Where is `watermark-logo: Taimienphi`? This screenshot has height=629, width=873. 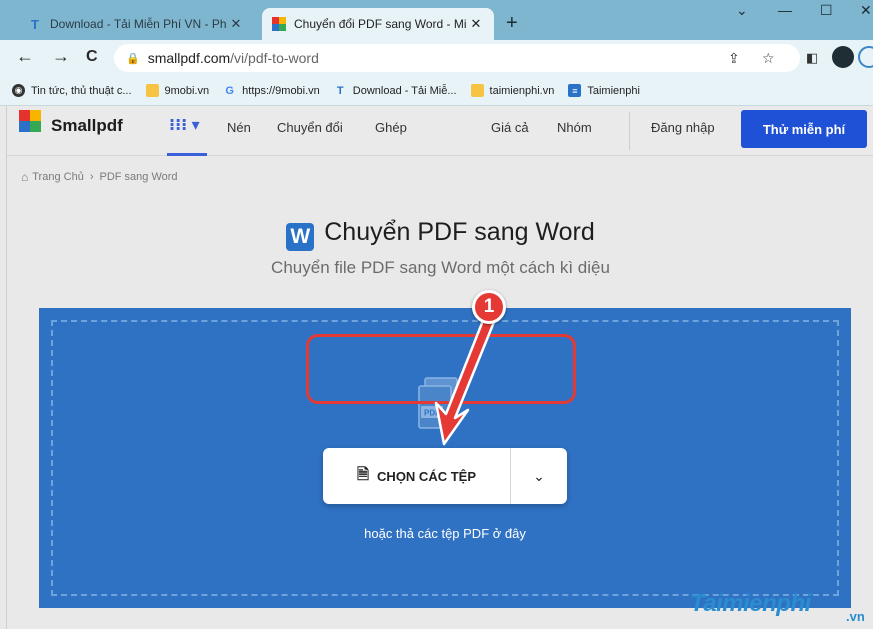 watermark-logo: Taimienphi is located at coordinates (750, 603).